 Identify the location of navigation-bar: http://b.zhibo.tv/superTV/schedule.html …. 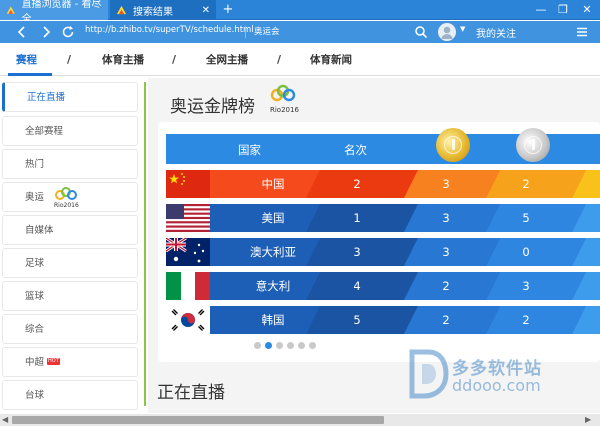
(300, 32).